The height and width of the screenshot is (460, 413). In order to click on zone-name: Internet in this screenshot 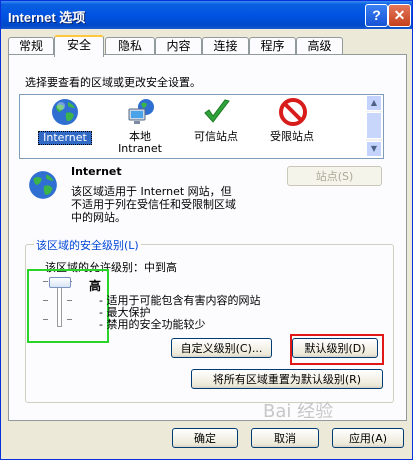, I will do `click(96, 171)`.